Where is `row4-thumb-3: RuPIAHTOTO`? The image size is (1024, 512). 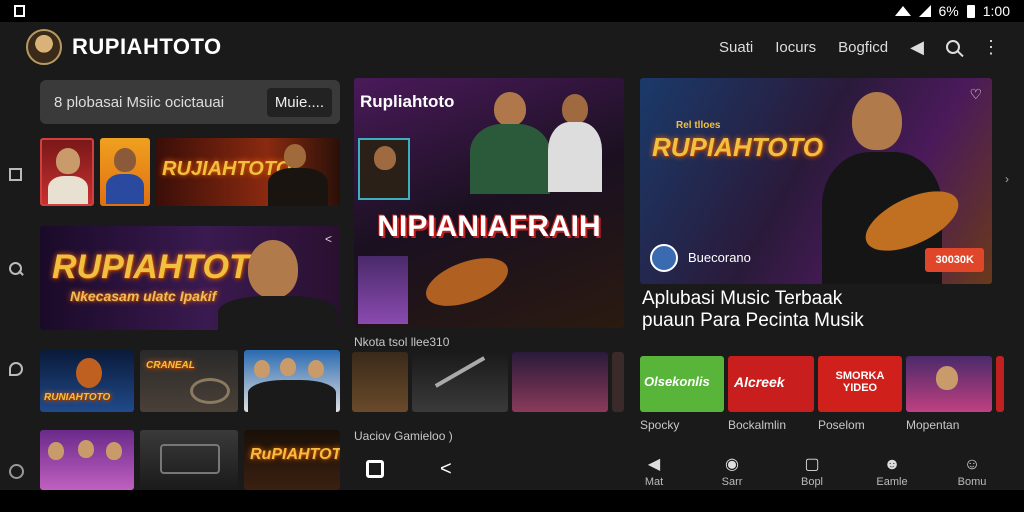
row4-thumb-3: RuPIAHTOTO is located at coordinates (292, 460).